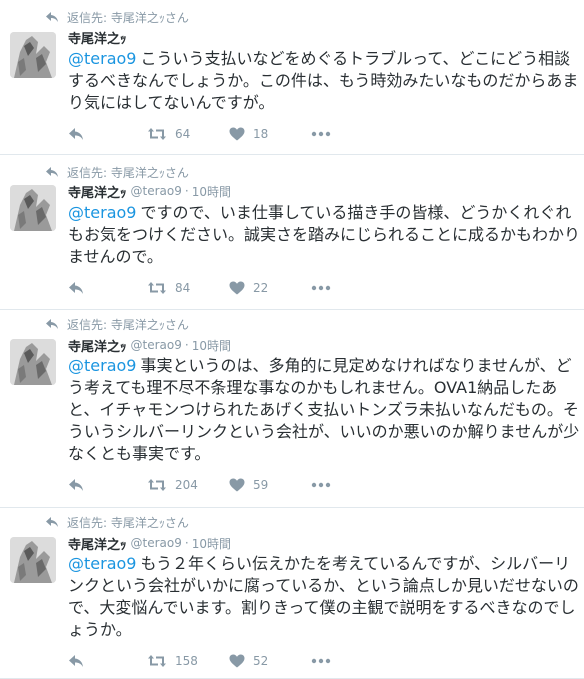 The width and height of the screenshot is (584, 679). I want to click on like-button: 52, so click(270, 661).